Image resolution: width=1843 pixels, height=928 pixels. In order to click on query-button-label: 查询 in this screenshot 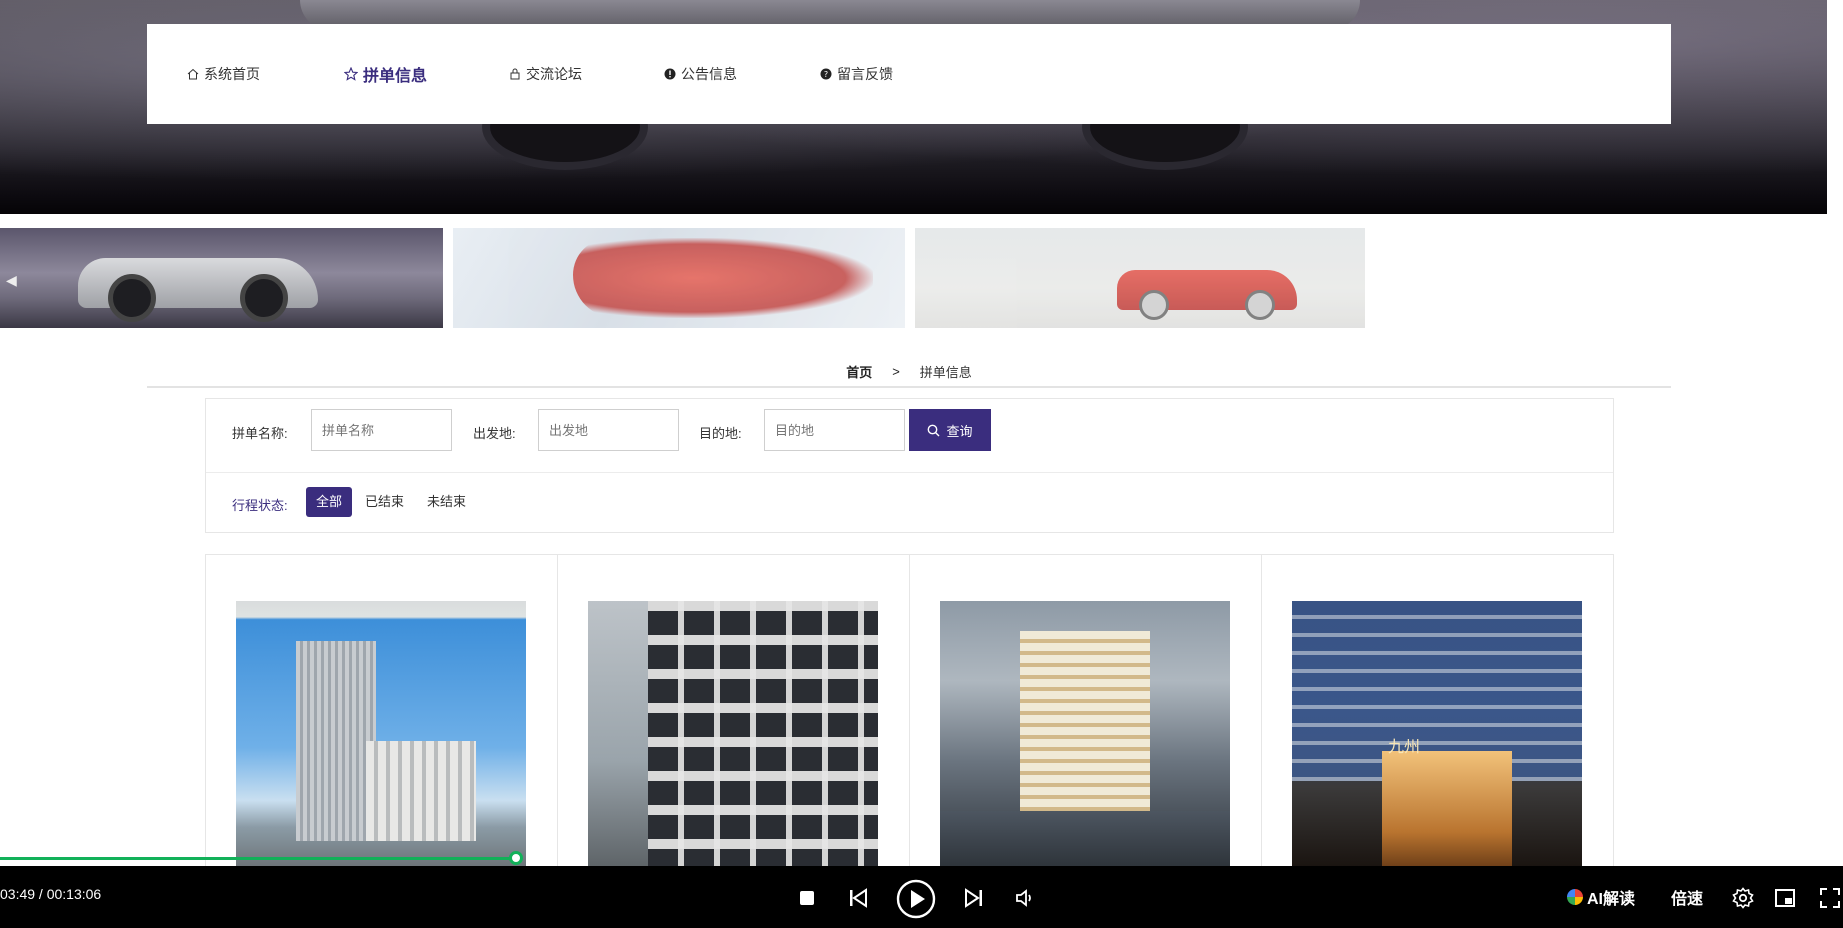, I will do `click(959, 431)`.